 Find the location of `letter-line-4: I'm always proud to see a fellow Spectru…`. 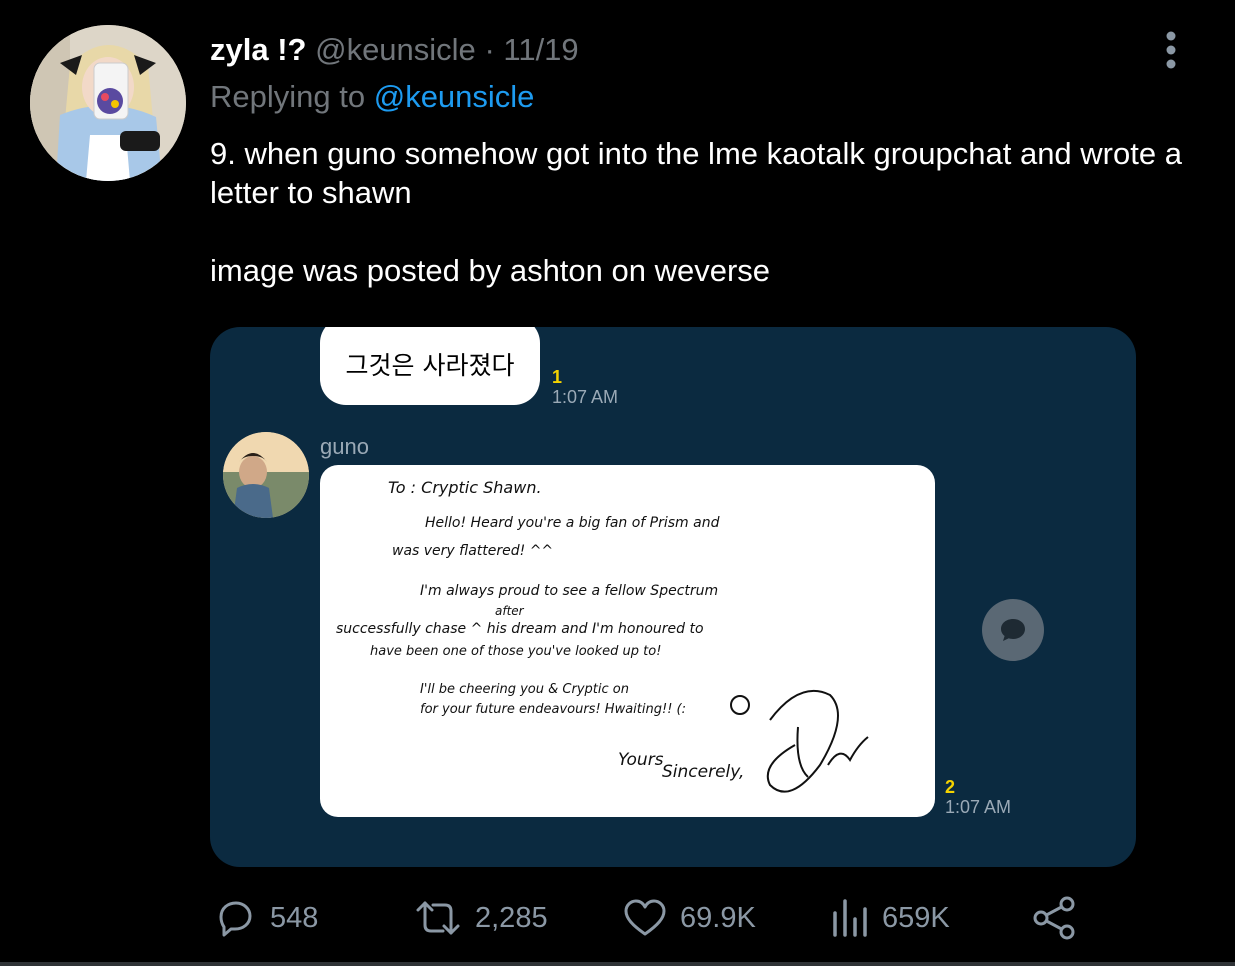

letter-line-4: I'm always proud to see a fellow Spectru… is located at coordinates (569, 591).